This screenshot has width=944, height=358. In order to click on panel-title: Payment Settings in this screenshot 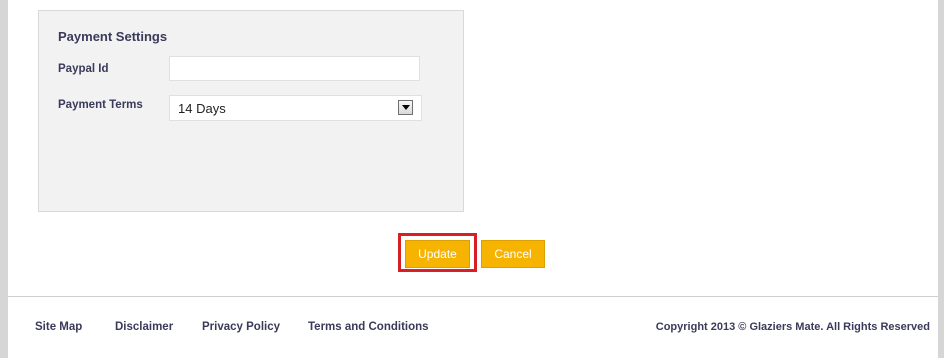, I will do `click(113, 36)`.